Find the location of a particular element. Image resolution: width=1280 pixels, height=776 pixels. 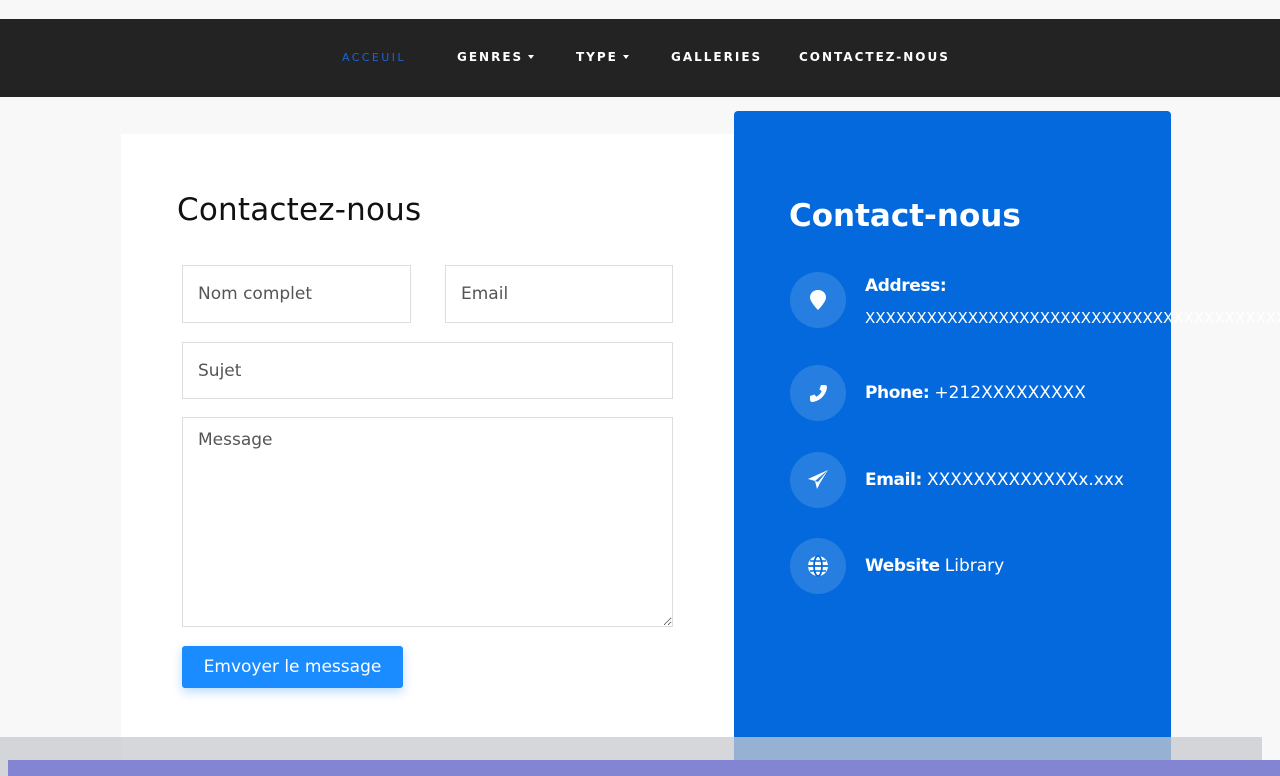

paper-plane-icon is located at coordinates (818, 480).